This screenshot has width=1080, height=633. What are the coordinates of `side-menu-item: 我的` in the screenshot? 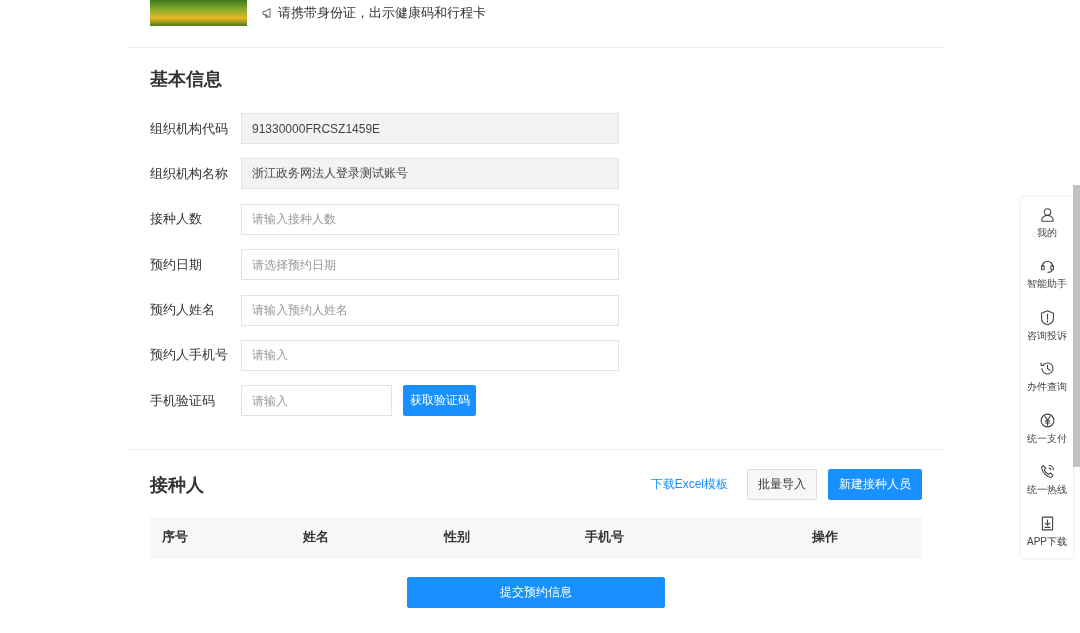 It's located at (1047, 223).